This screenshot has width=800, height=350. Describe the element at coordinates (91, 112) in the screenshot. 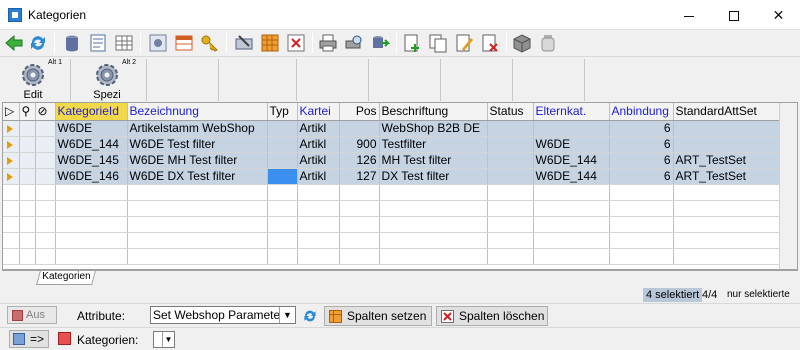

I see `column-header-kategorieid: KategorieId` at that location.